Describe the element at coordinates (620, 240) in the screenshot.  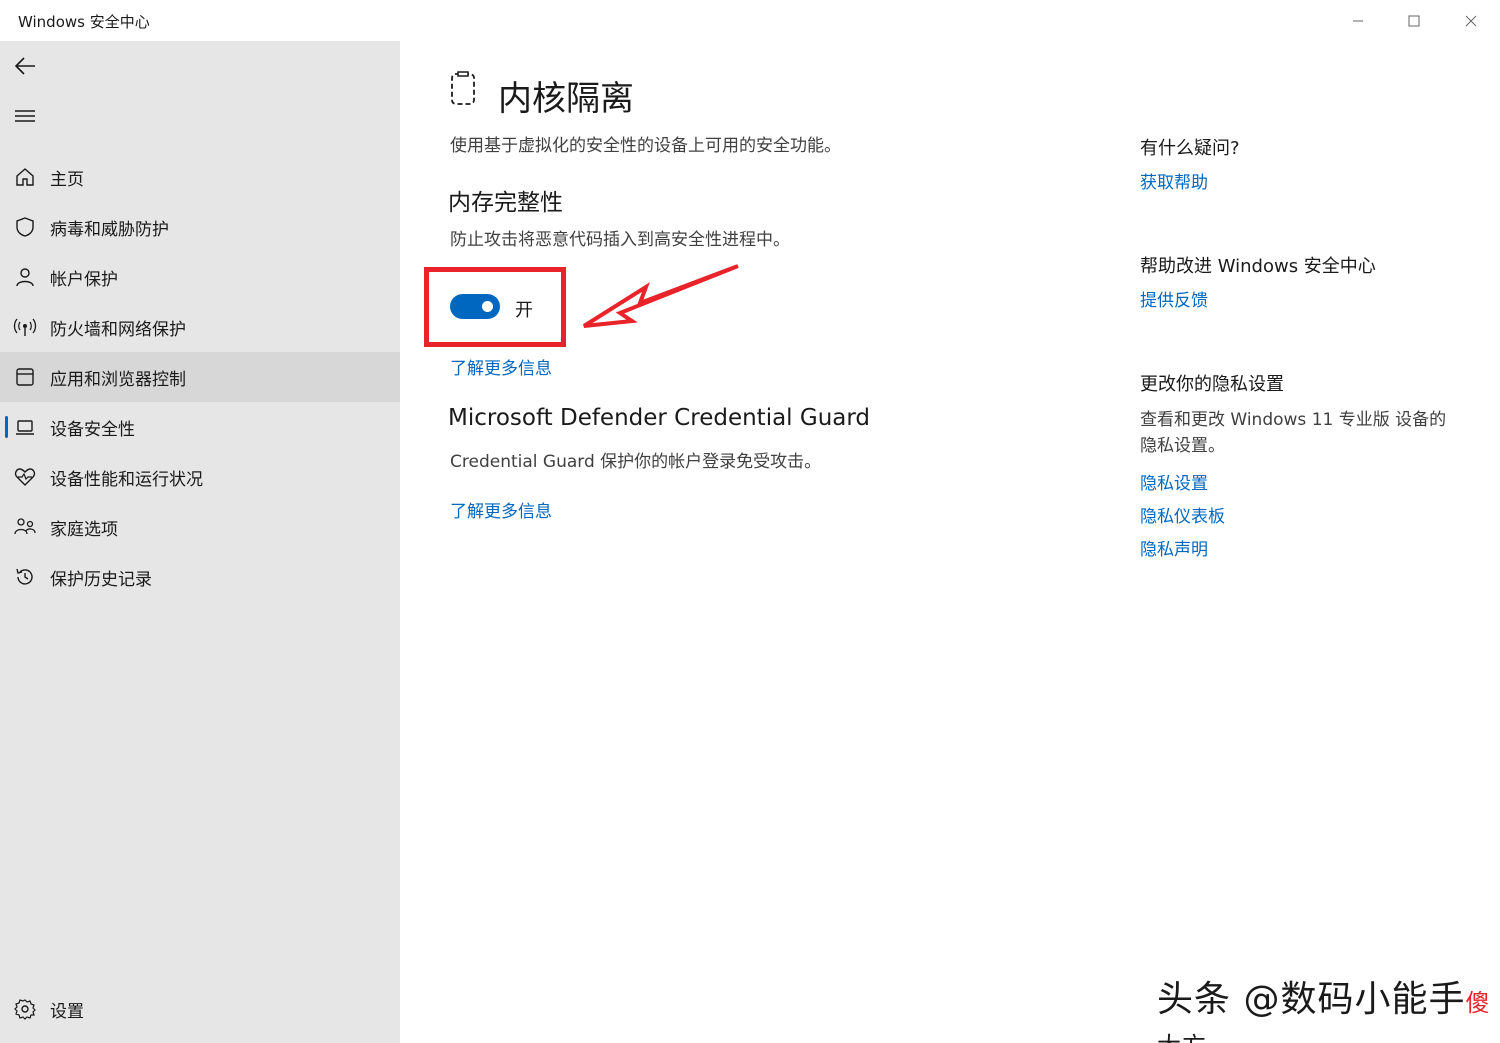
I see `memory-integrity-description: 防止攻击将恶意代码插入到高安全性进程中。` at that location.